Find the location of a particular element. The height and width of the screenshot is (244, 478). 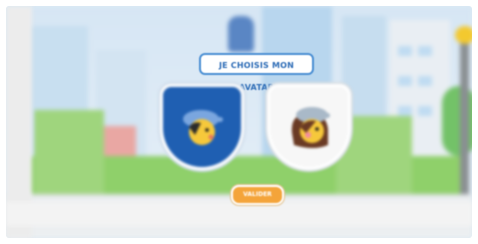

lamp-post is located at coordinates (464, 117).